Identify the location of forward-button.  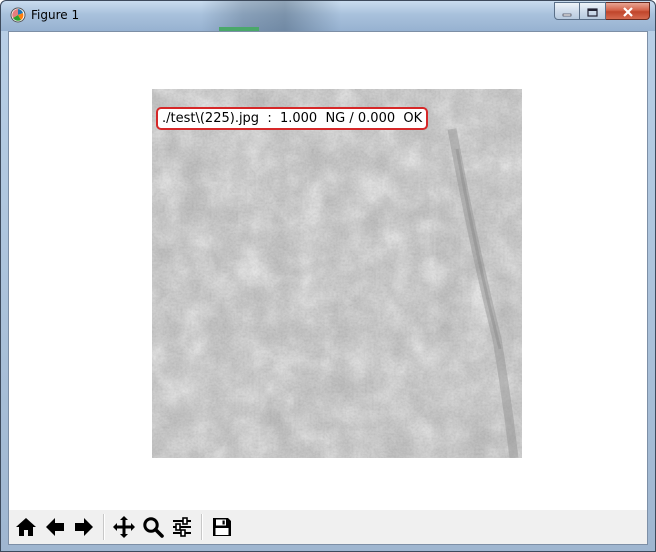
(84, 527).